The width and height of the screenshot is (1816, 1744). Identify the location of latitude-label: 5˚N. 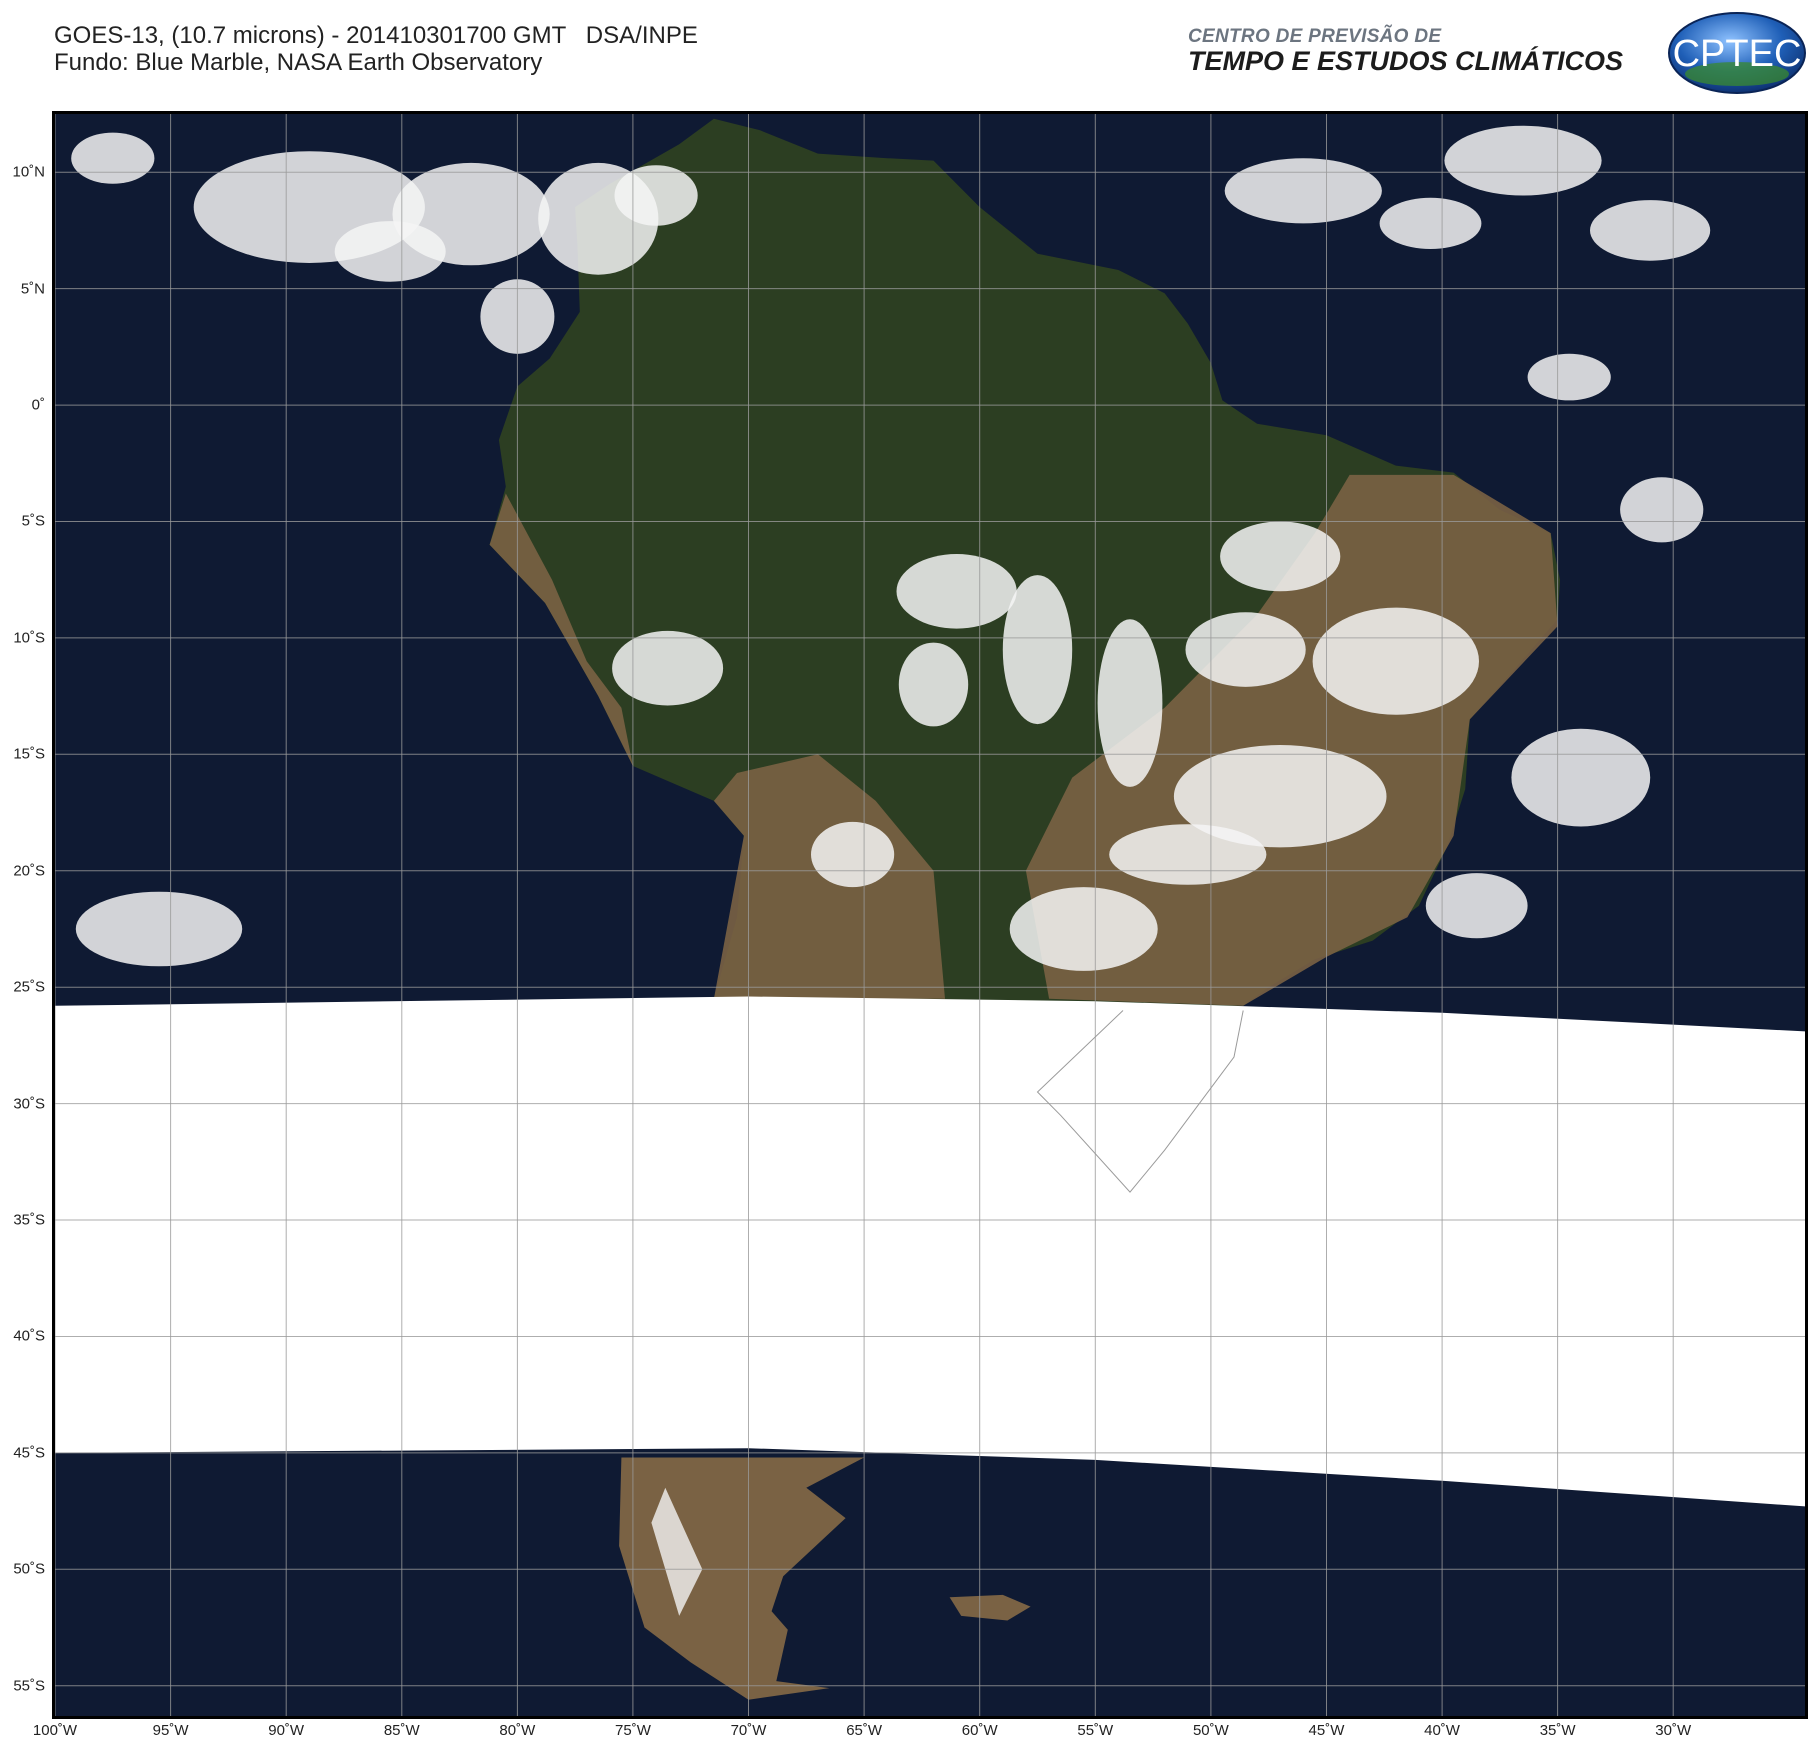
(32, 289).